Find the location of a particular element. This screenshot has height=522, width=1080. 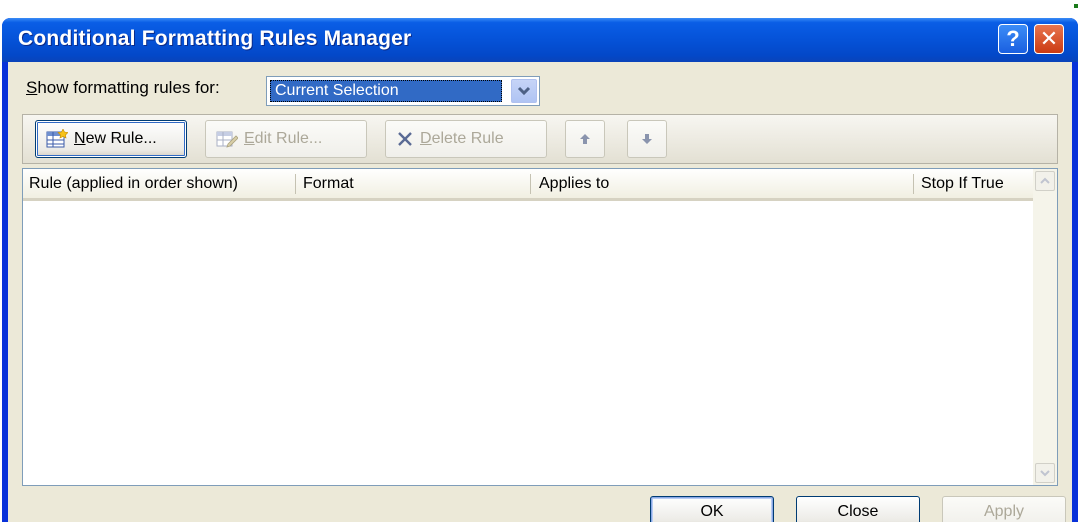

column-header-rule: Rule (applied in order shown) is located at coordinates (133, 184).